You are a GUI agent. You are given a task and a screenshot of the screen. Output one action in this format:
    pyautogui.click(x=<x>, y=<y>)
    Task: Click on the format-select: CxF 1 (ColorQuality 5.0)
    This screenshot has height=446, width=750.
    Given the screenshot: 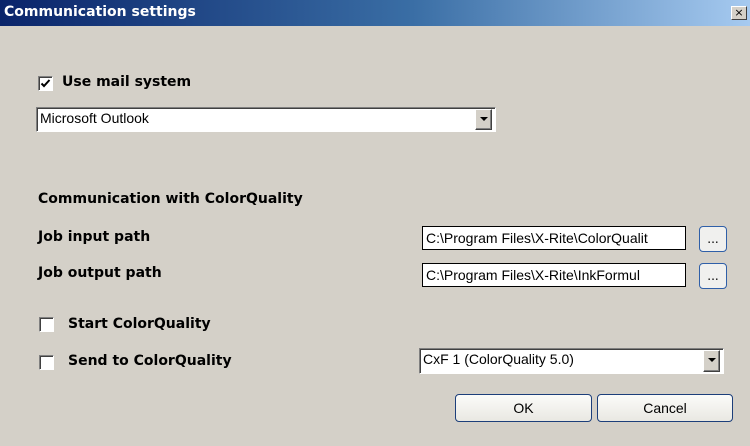 What is the action you would take?
    pyautogui.click(x=571, y=361)
    